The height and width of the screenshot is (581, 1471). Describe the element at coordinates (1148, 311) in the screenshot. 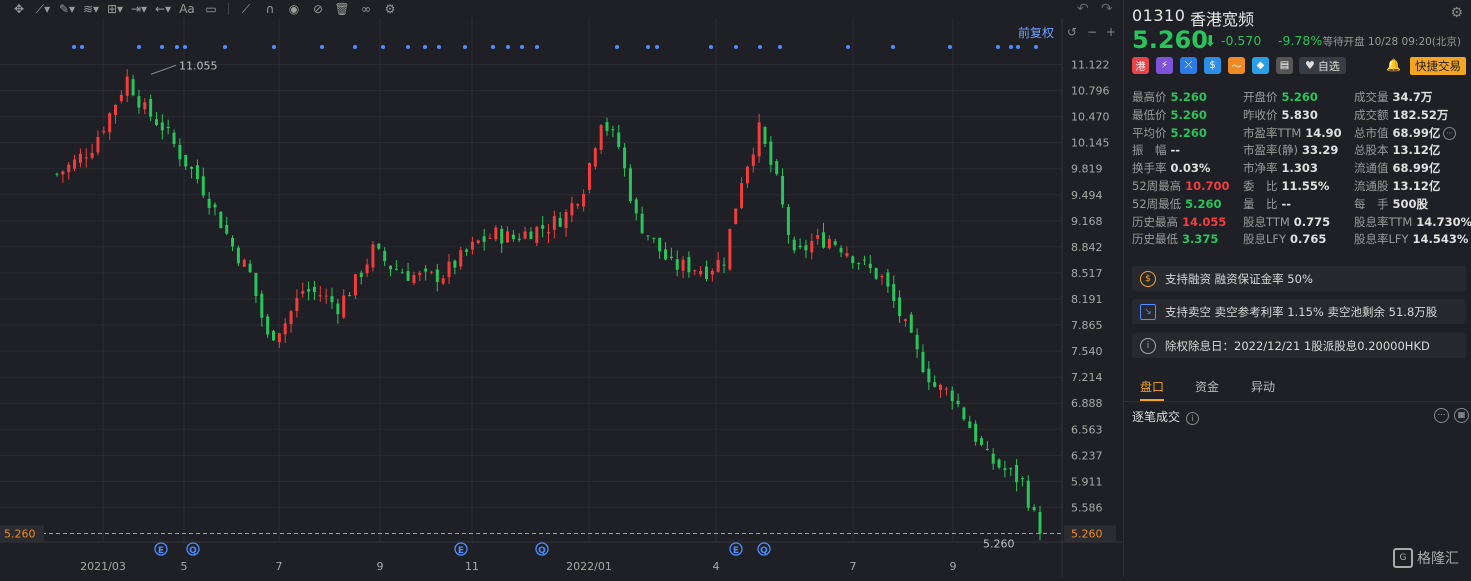

I see `short-icon: ↘` at that location.